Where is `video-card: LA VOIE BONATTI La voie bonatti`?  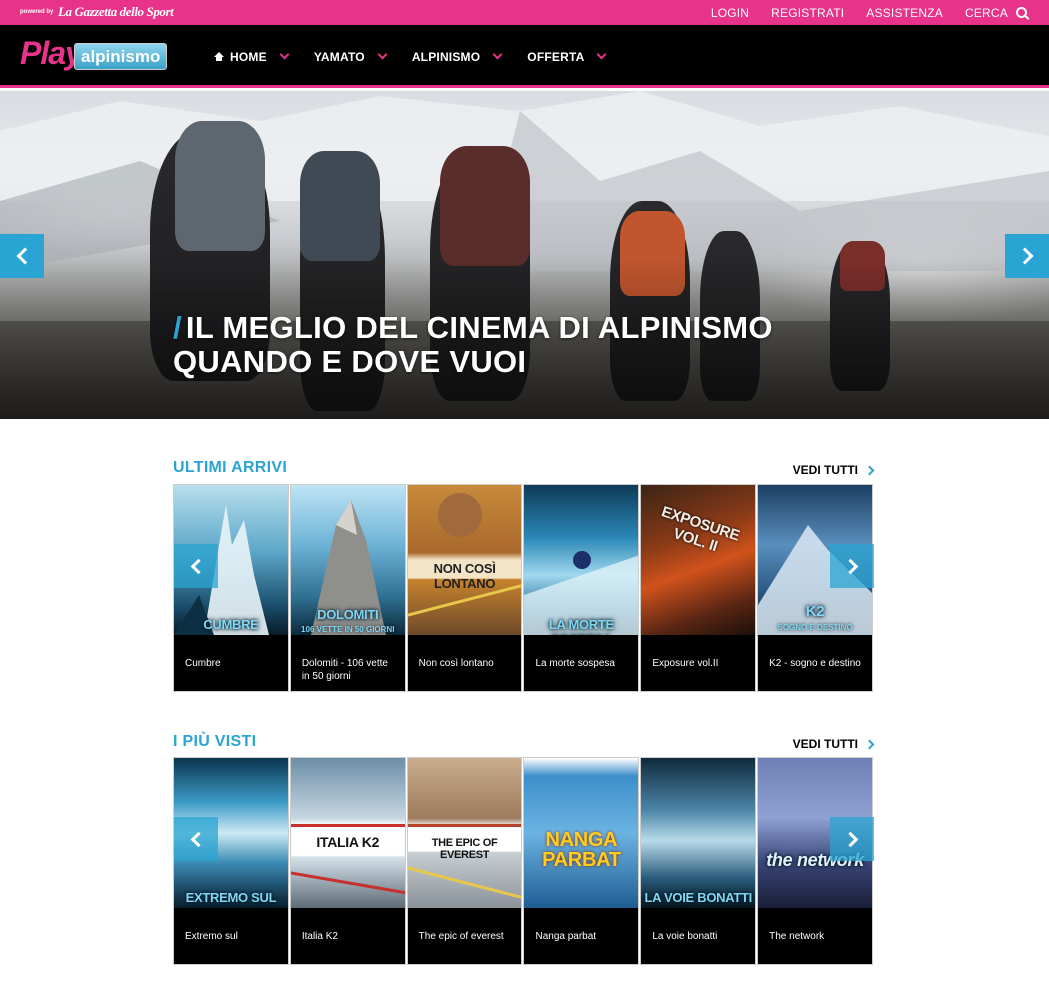 video-card: LA VOIE BONATTI La voie bonatti is located at coordinates (698, 861).